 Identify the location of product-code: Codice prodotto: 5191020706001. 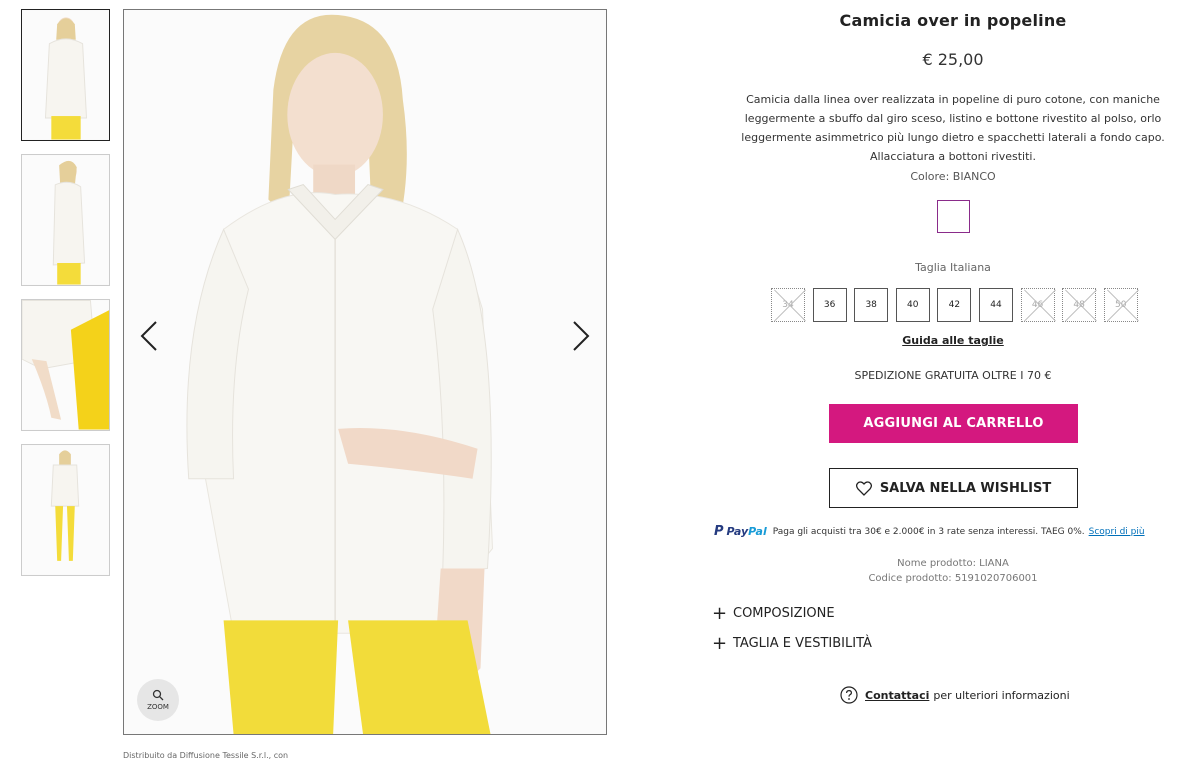
(953, 578).